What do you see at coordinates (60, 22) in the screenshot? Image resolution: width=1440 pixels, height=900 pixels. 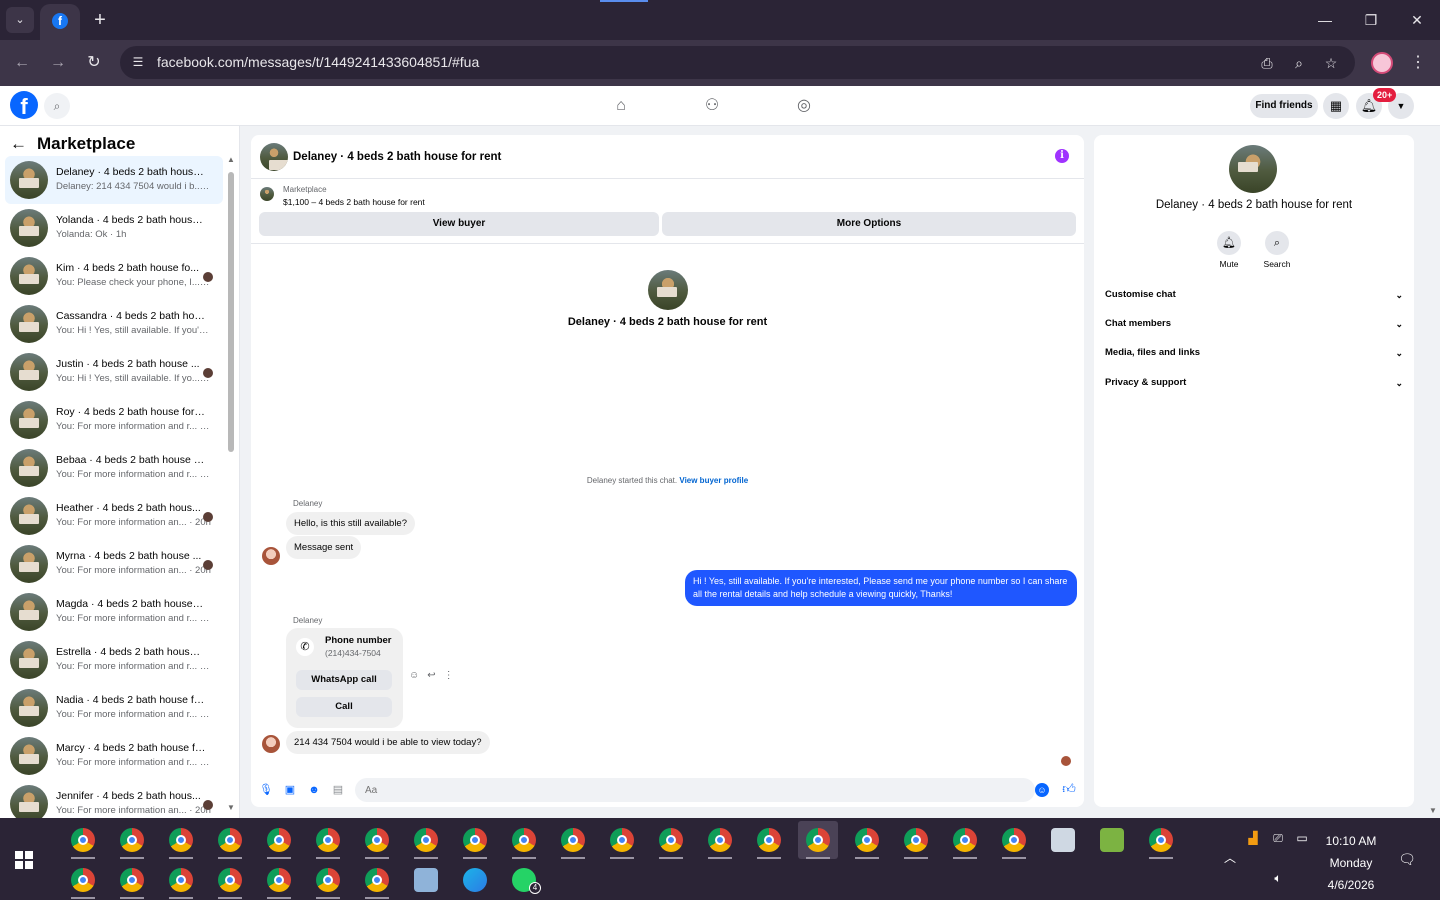 I see `browser-tab-facebook: f` at bounding box center [60, 22].